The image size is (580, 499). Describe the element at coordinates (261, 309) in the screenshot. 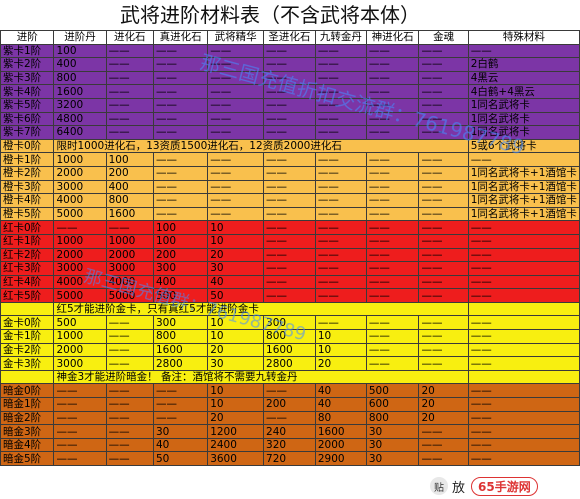

I see `note-cell: 红5才能进阶金卡，只有真红5才能进阶金卡` at that location.